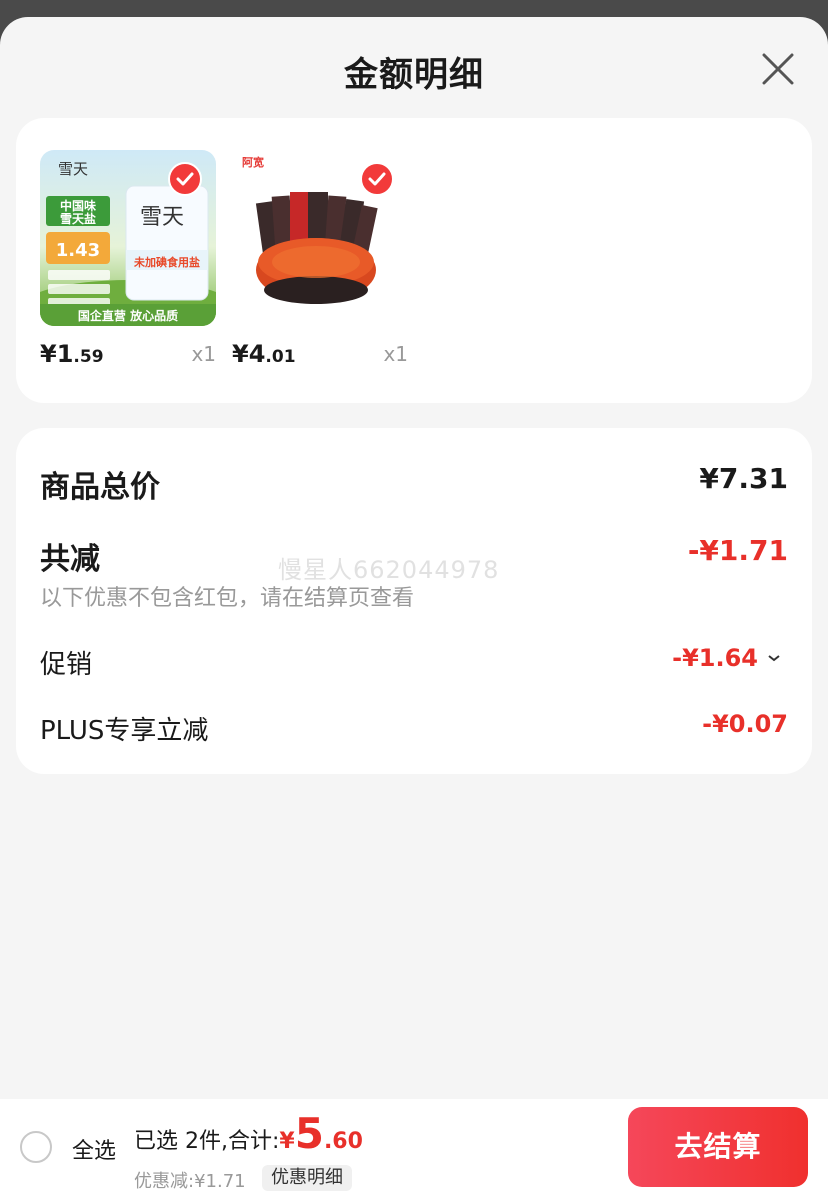 Image resolution: width=828 pixels, height=1196 pixels. I want to click on plus-reduce-label: PLUS专享立减, so click(124, 731).